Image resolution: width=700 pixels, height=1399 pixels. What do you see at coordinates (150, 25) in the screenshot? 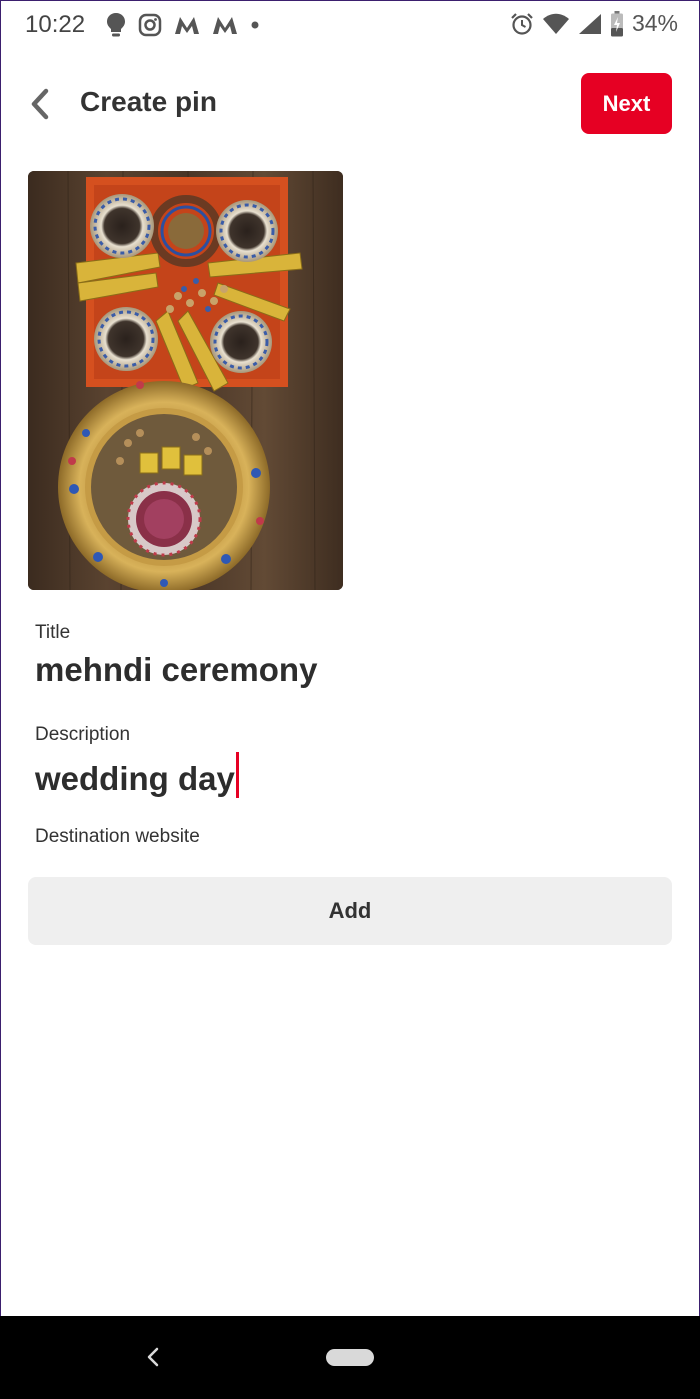
I see `instagram-icon` at bounding box center [150, 25].